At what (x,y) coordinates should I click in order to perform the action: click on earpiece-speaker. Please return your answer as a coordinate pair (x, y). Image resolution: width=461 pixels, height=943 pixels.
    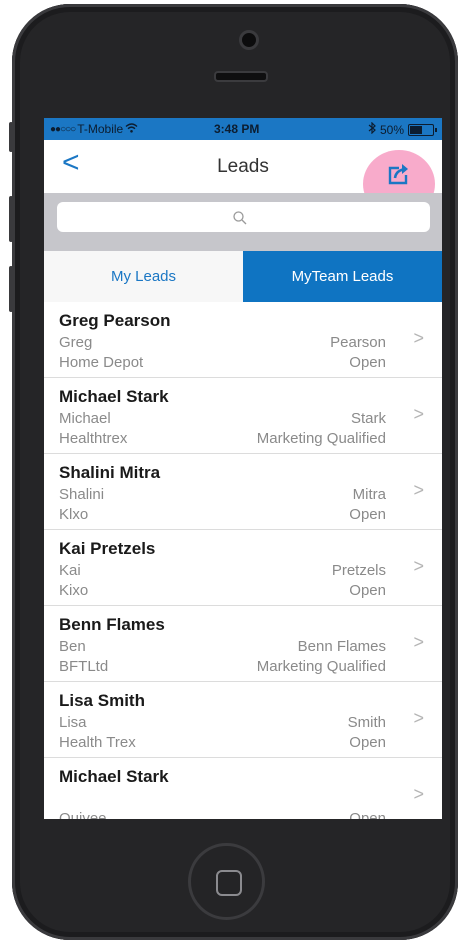
    Looking at the image, I should click on (241, 76).